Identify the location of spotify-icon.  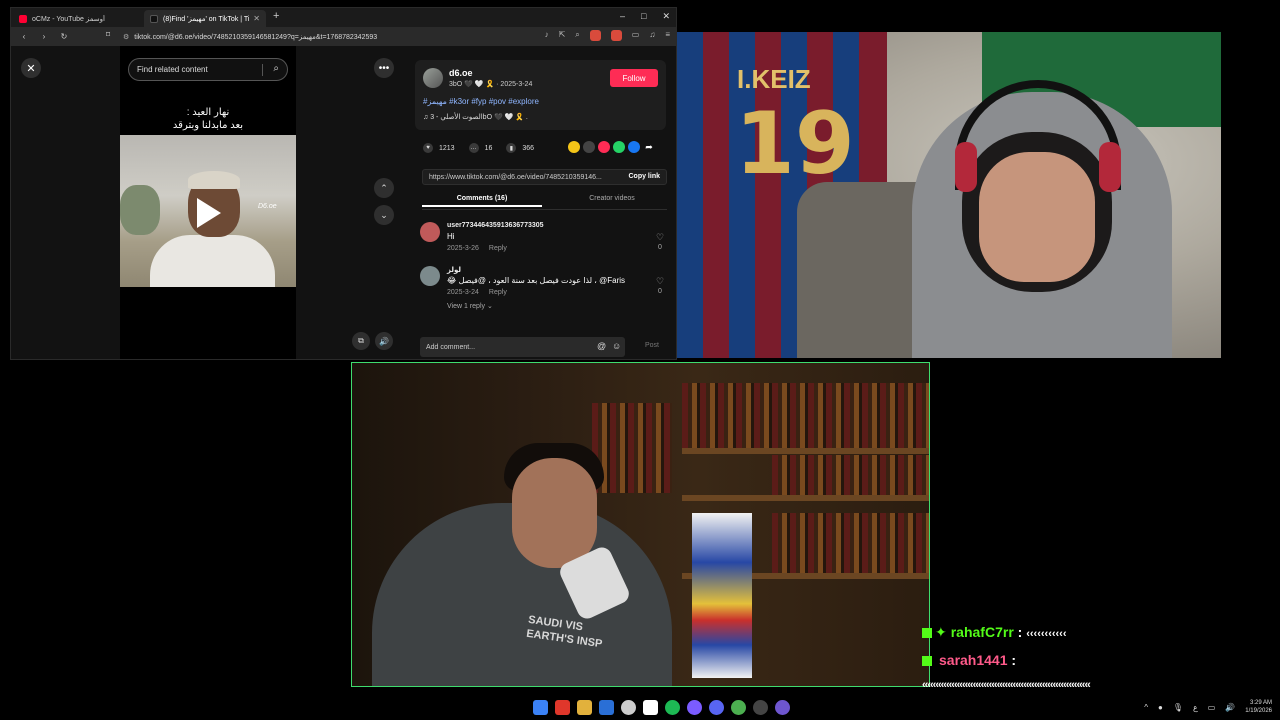
(672, 707).